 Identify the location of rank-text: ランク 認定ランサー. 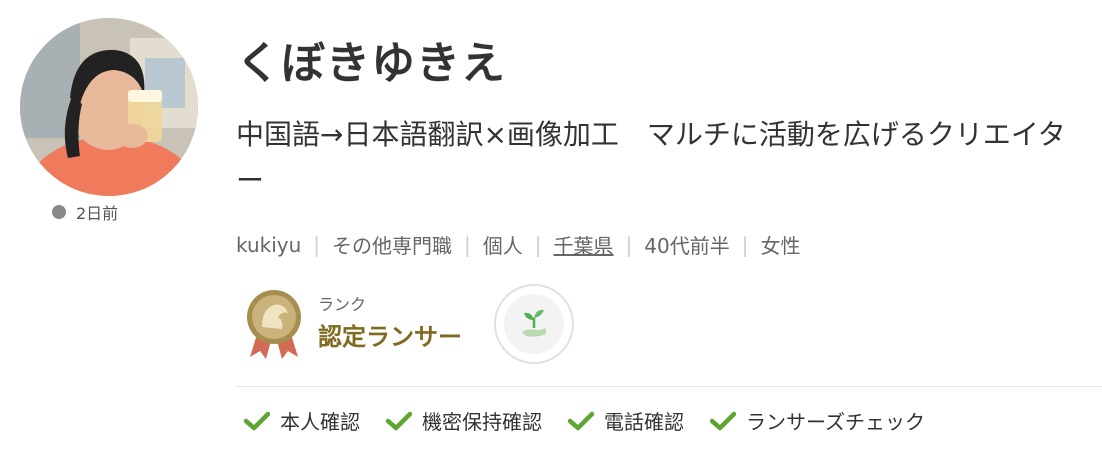
(390, 324).